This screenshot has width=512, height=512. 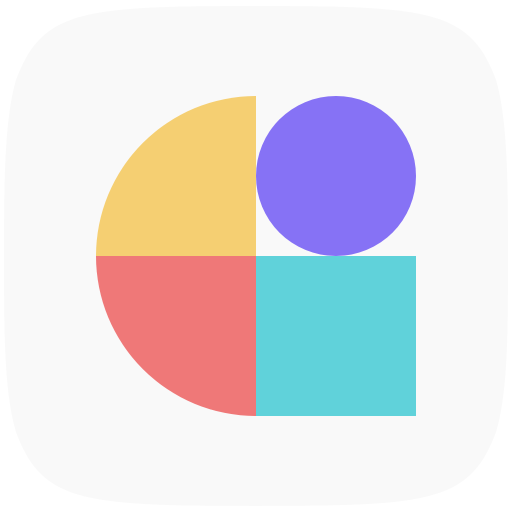 What do you see at coordinates (336, 336) in the screenshot?
I see `teal-square-shape` at bounding box center [336, 336].